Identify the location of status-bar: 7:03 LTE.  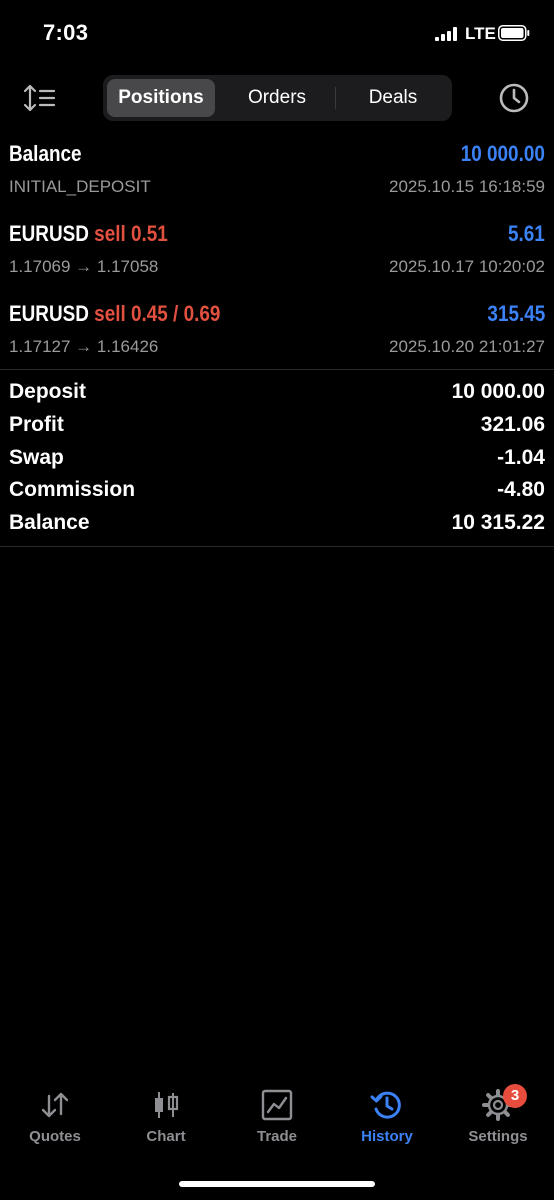
(277, 33).